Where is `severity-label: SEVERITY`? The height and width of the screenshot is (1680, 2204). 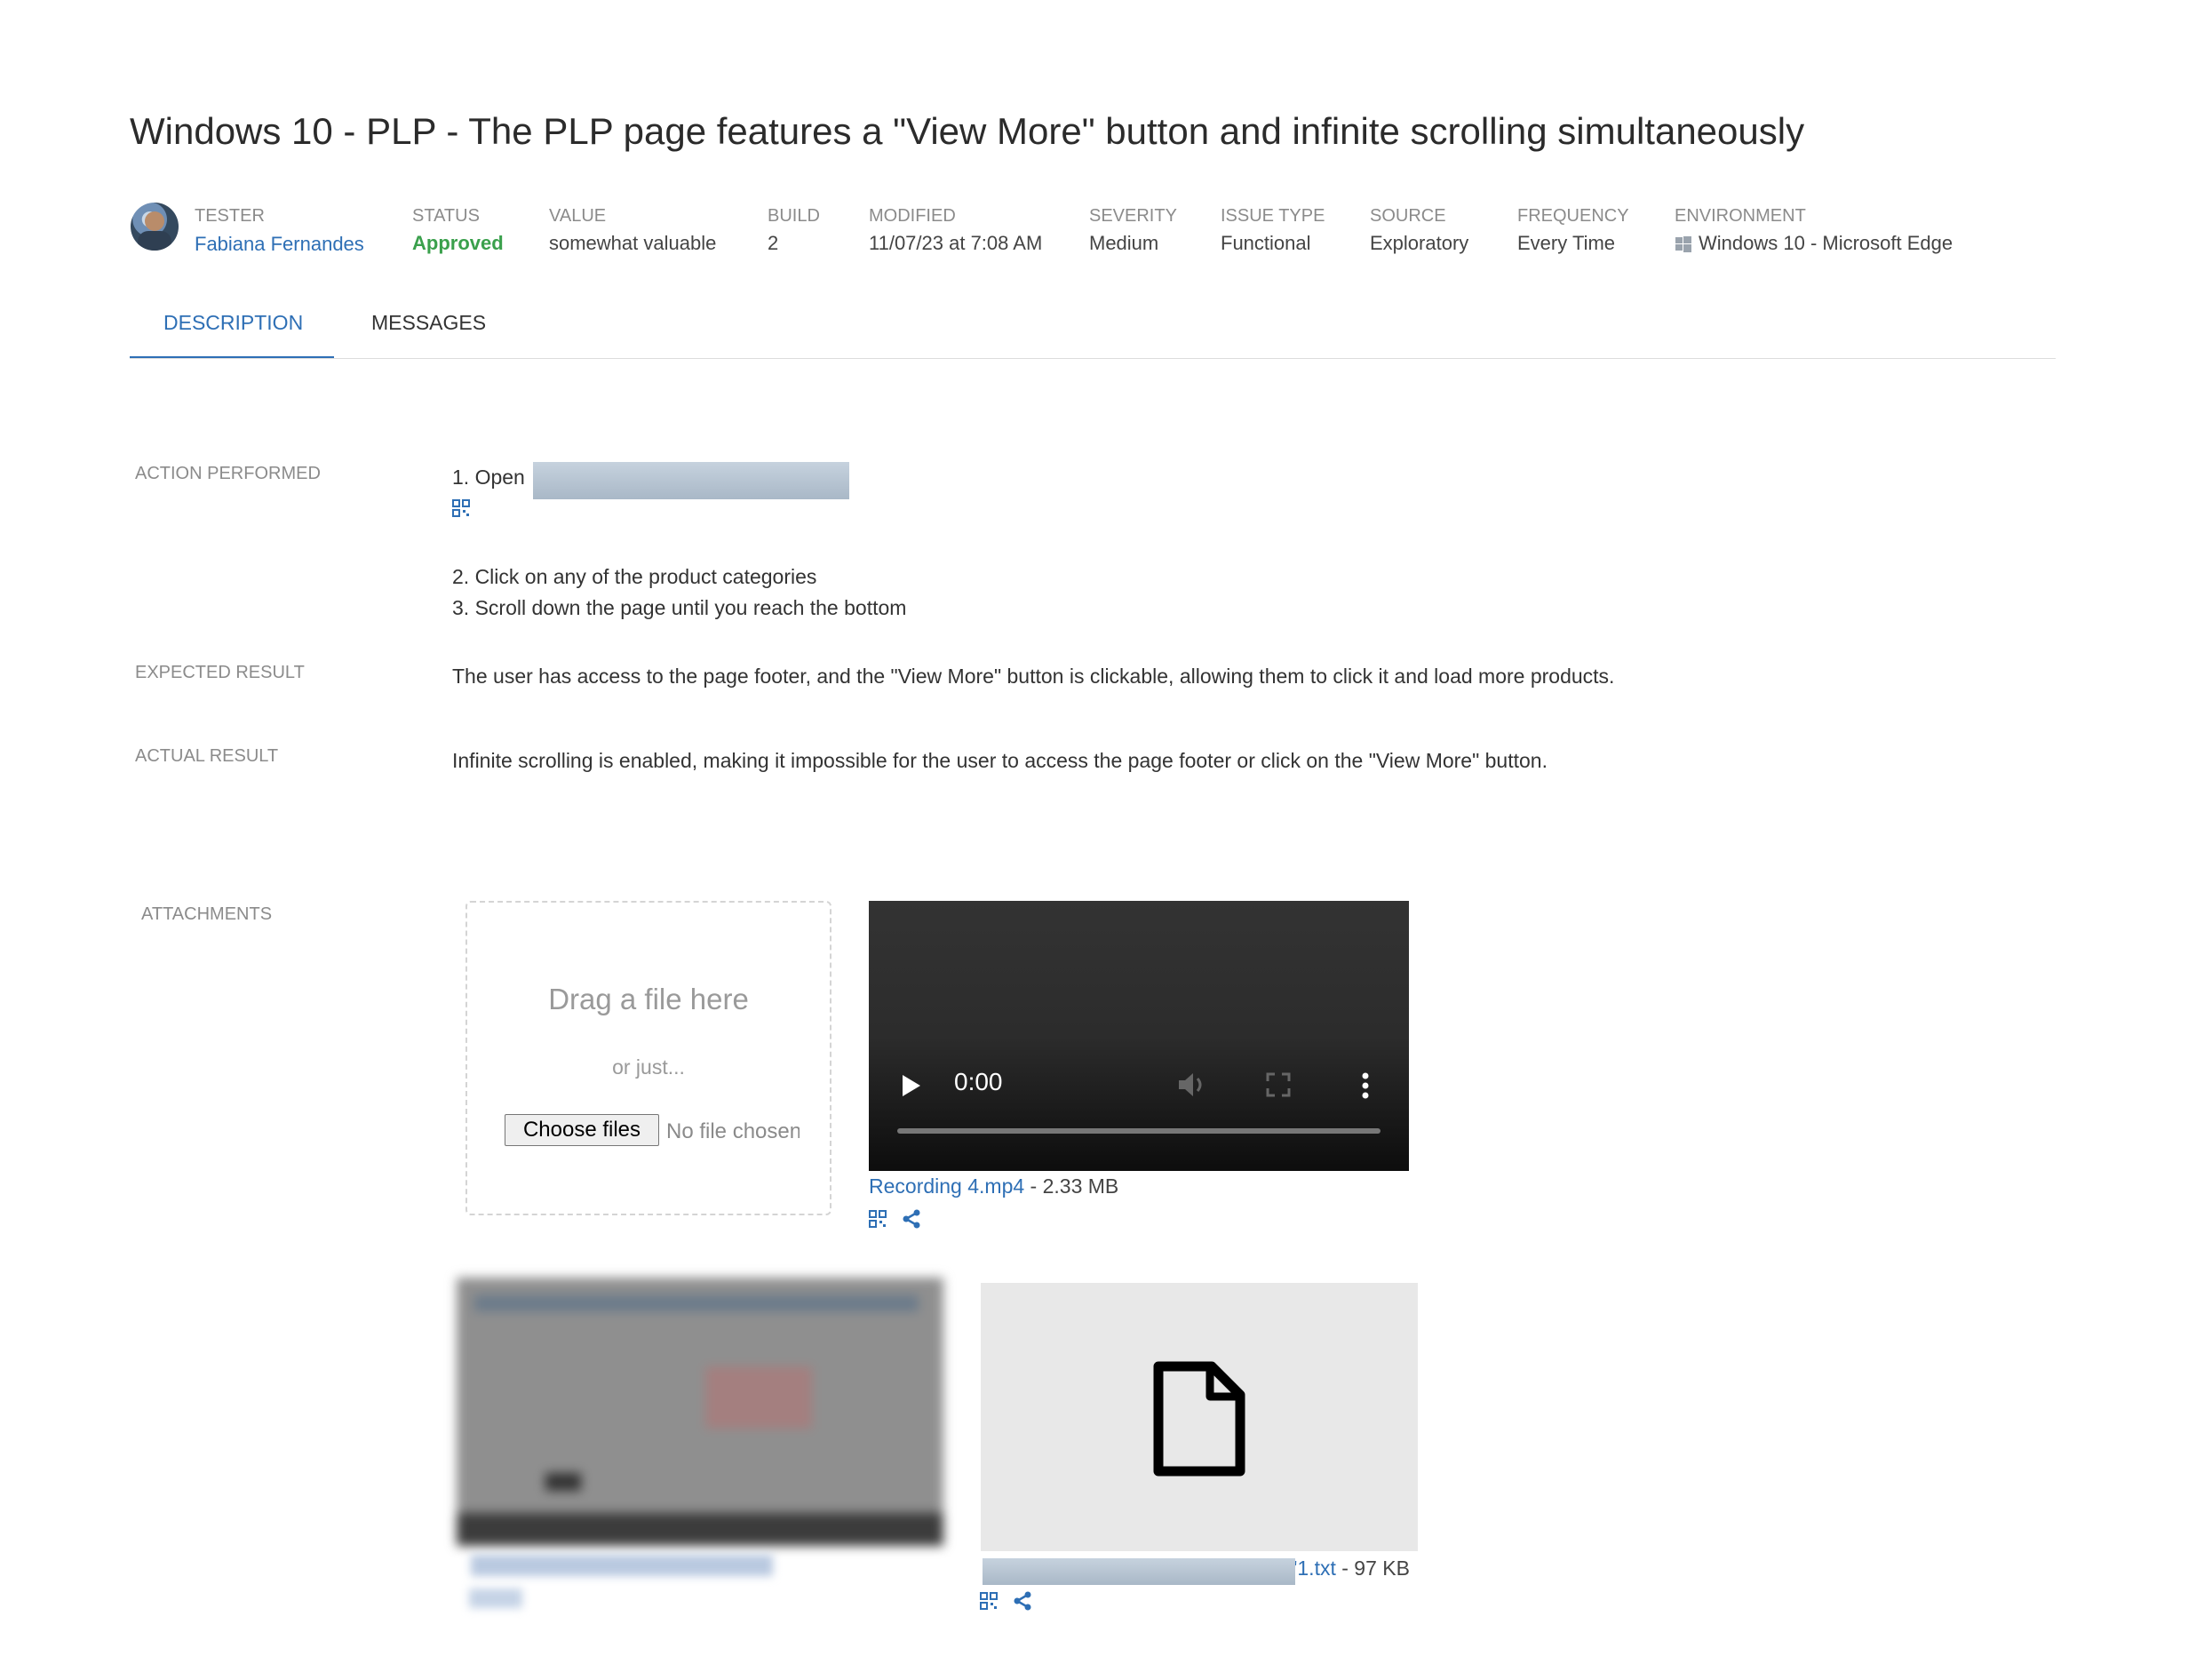
severity-label: SEVERITY is located at coordinates (1133, 216).